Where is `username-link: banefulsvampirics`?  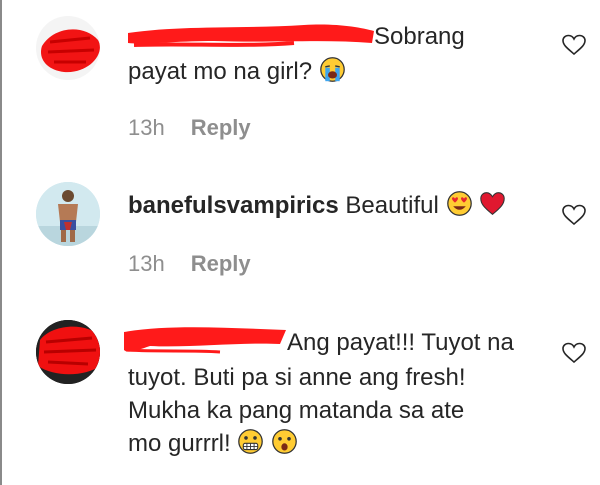
username-link: banefulsvampirics is located at coordinates (233, 205).